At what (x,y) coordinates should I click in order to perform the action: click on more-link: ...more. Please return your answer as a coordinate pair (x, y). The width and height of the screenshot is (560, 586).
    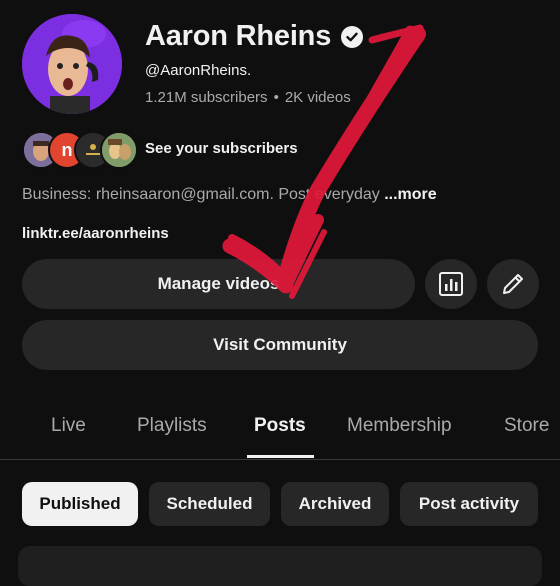
    Looking at the image, I should click on (410, 194).